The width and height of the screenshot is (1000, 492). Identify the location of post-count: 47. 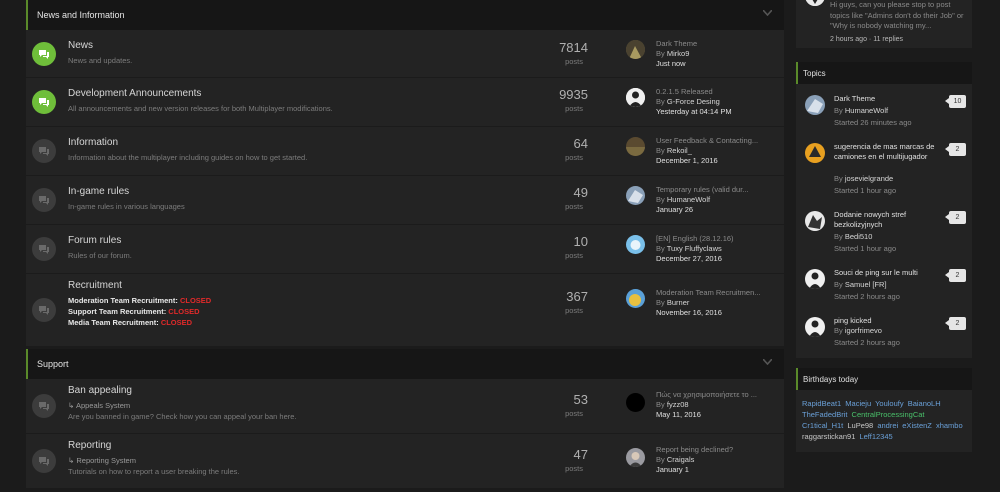
(580, 454).